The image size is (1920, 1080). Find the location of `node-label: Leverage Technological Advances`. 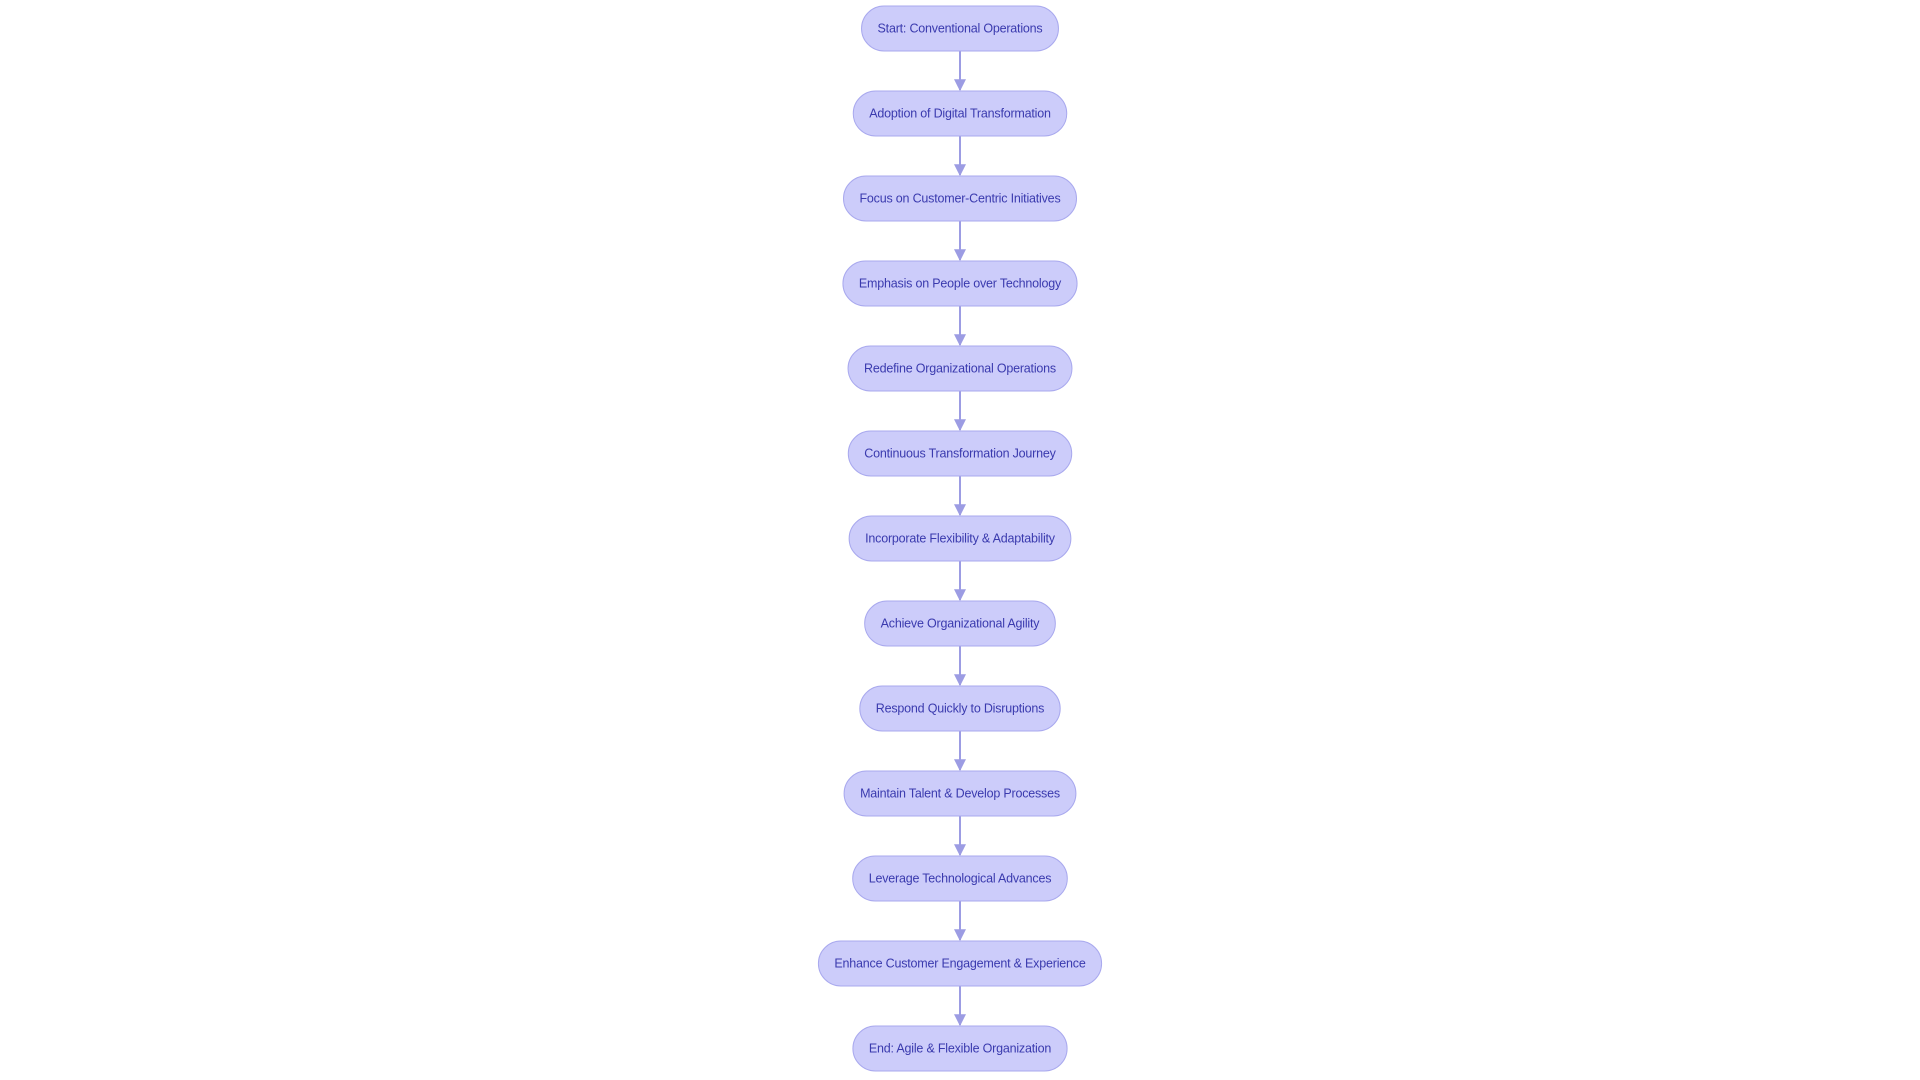

node-label: Leverage Technological Advances is located at coordinates (960, 879).